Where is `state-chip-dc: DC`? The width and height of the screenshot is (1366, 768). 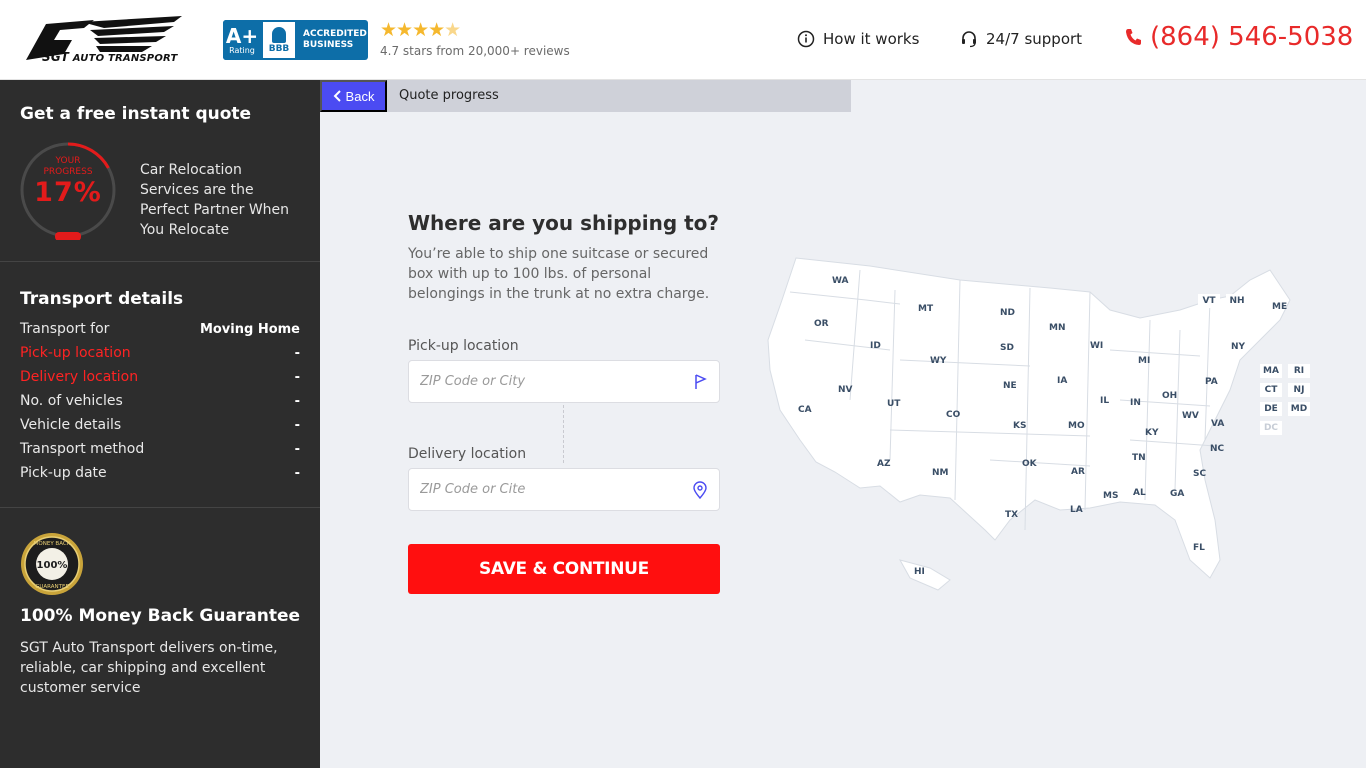
state-chip-dc: DC is located at coordinates (1271, 428).